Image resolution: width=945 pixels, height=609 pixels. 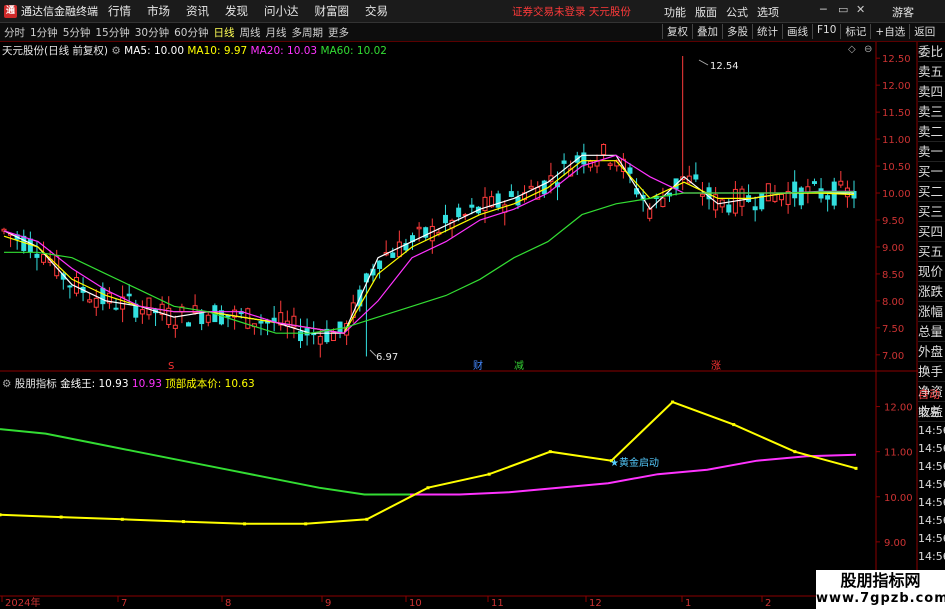 What do you see at coordinates (931, 132) in the screenshot?
I see `sidebar-item: 卖二` at bounding box center [931, 132].